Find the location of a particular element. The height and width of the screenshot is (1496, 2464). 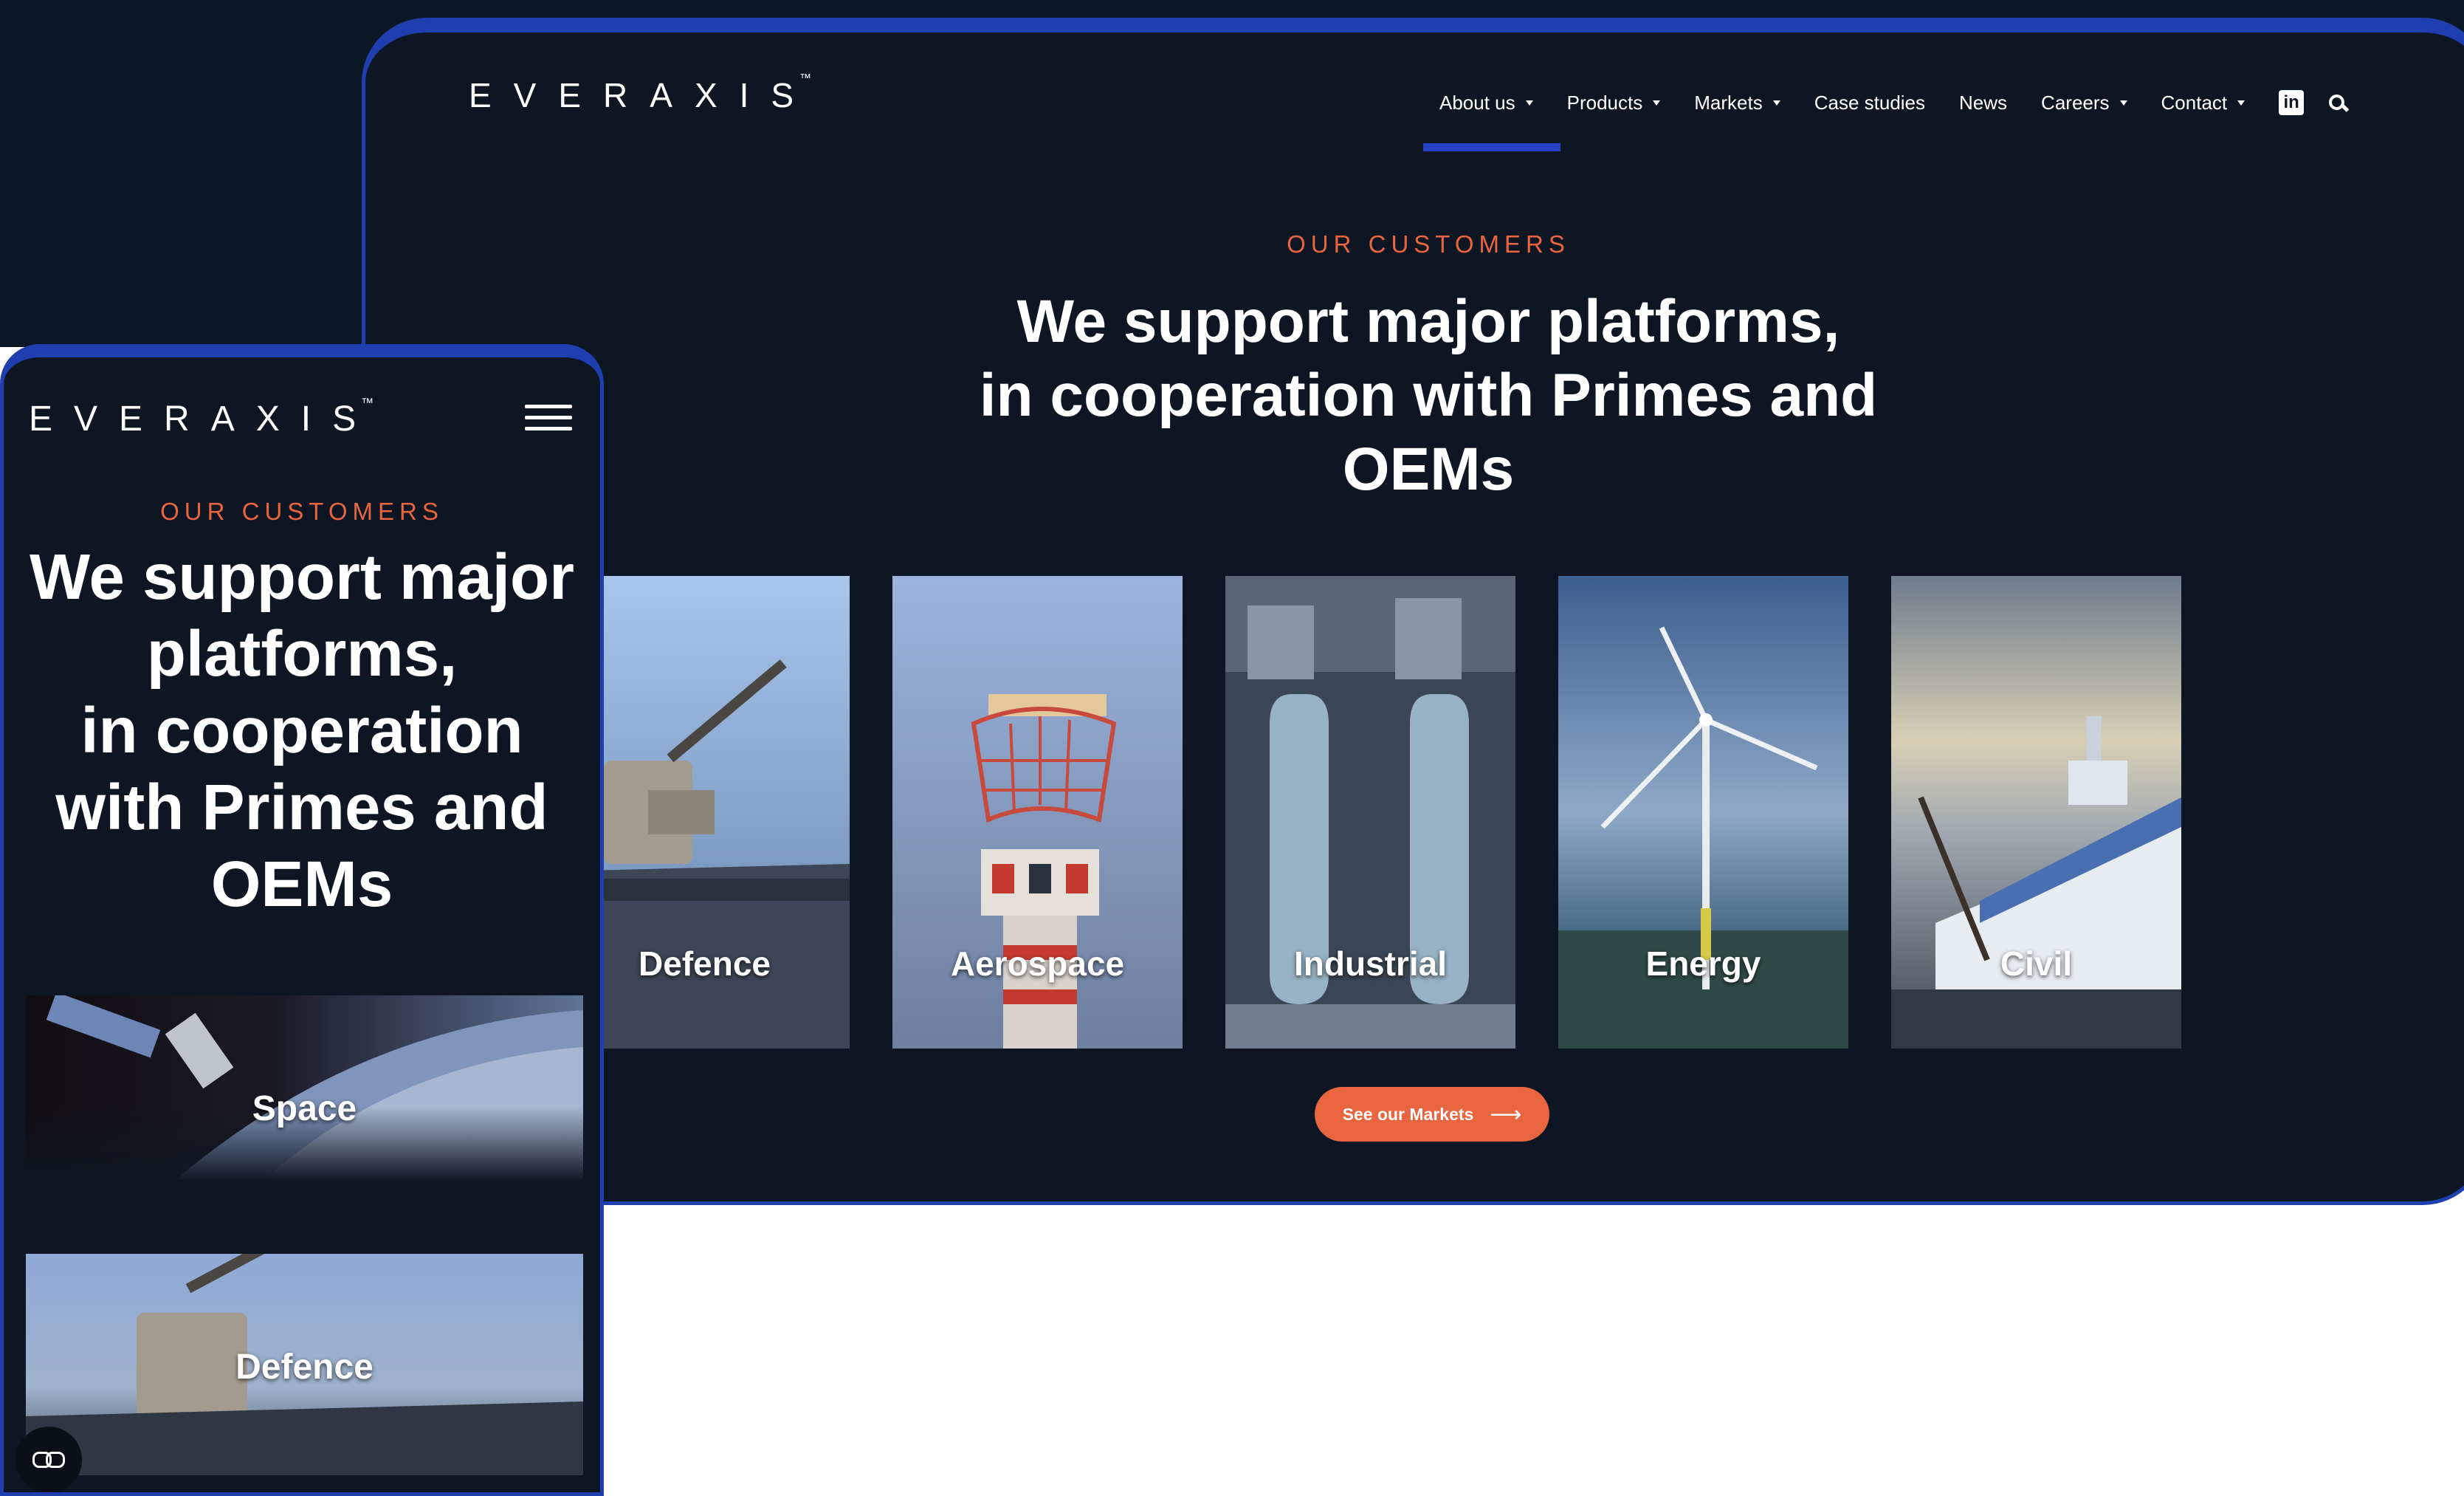

nav-item-careers: Careers is located at coordinates (2084, 103).